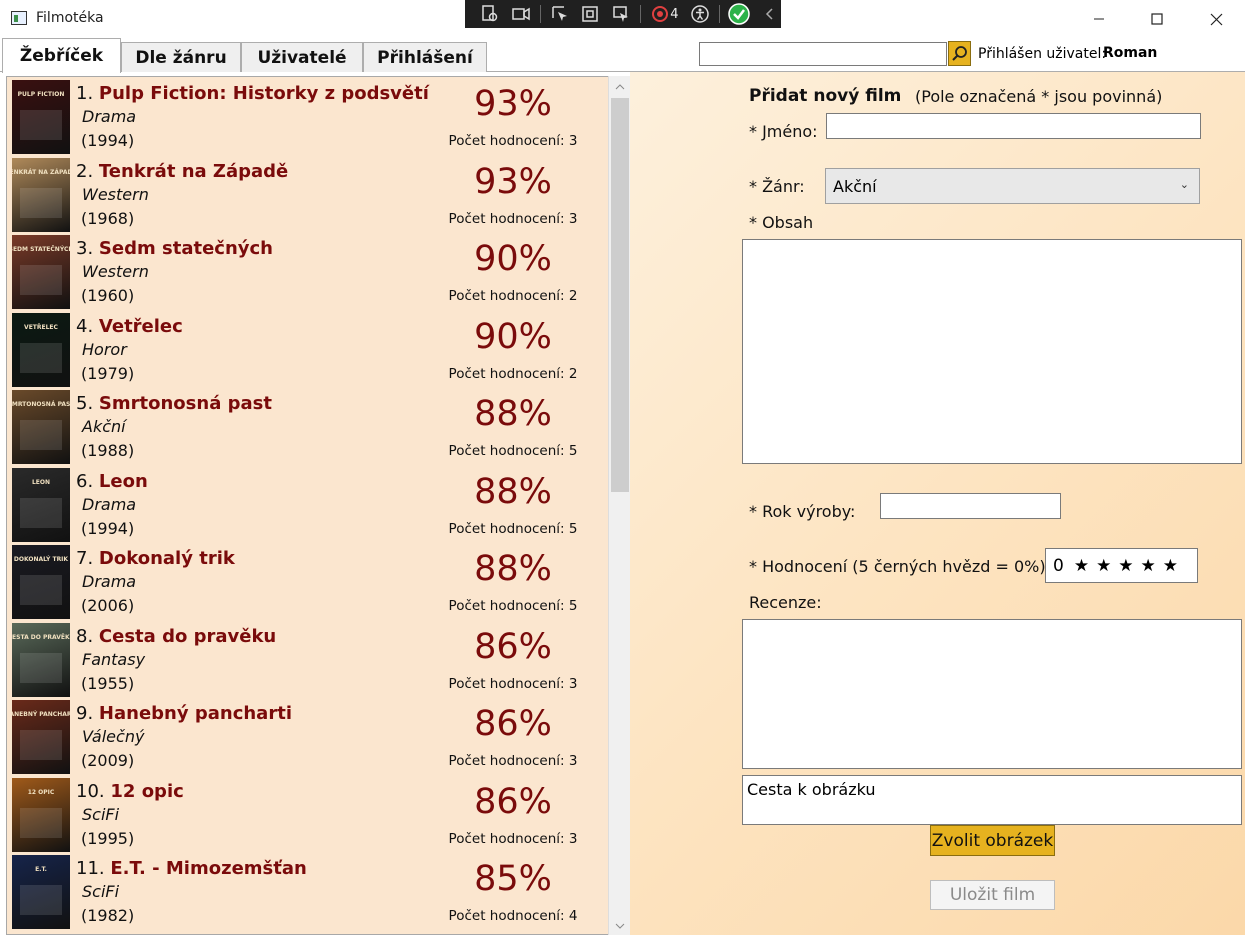  I want to click on list-scrollbar, so click(619, 505).